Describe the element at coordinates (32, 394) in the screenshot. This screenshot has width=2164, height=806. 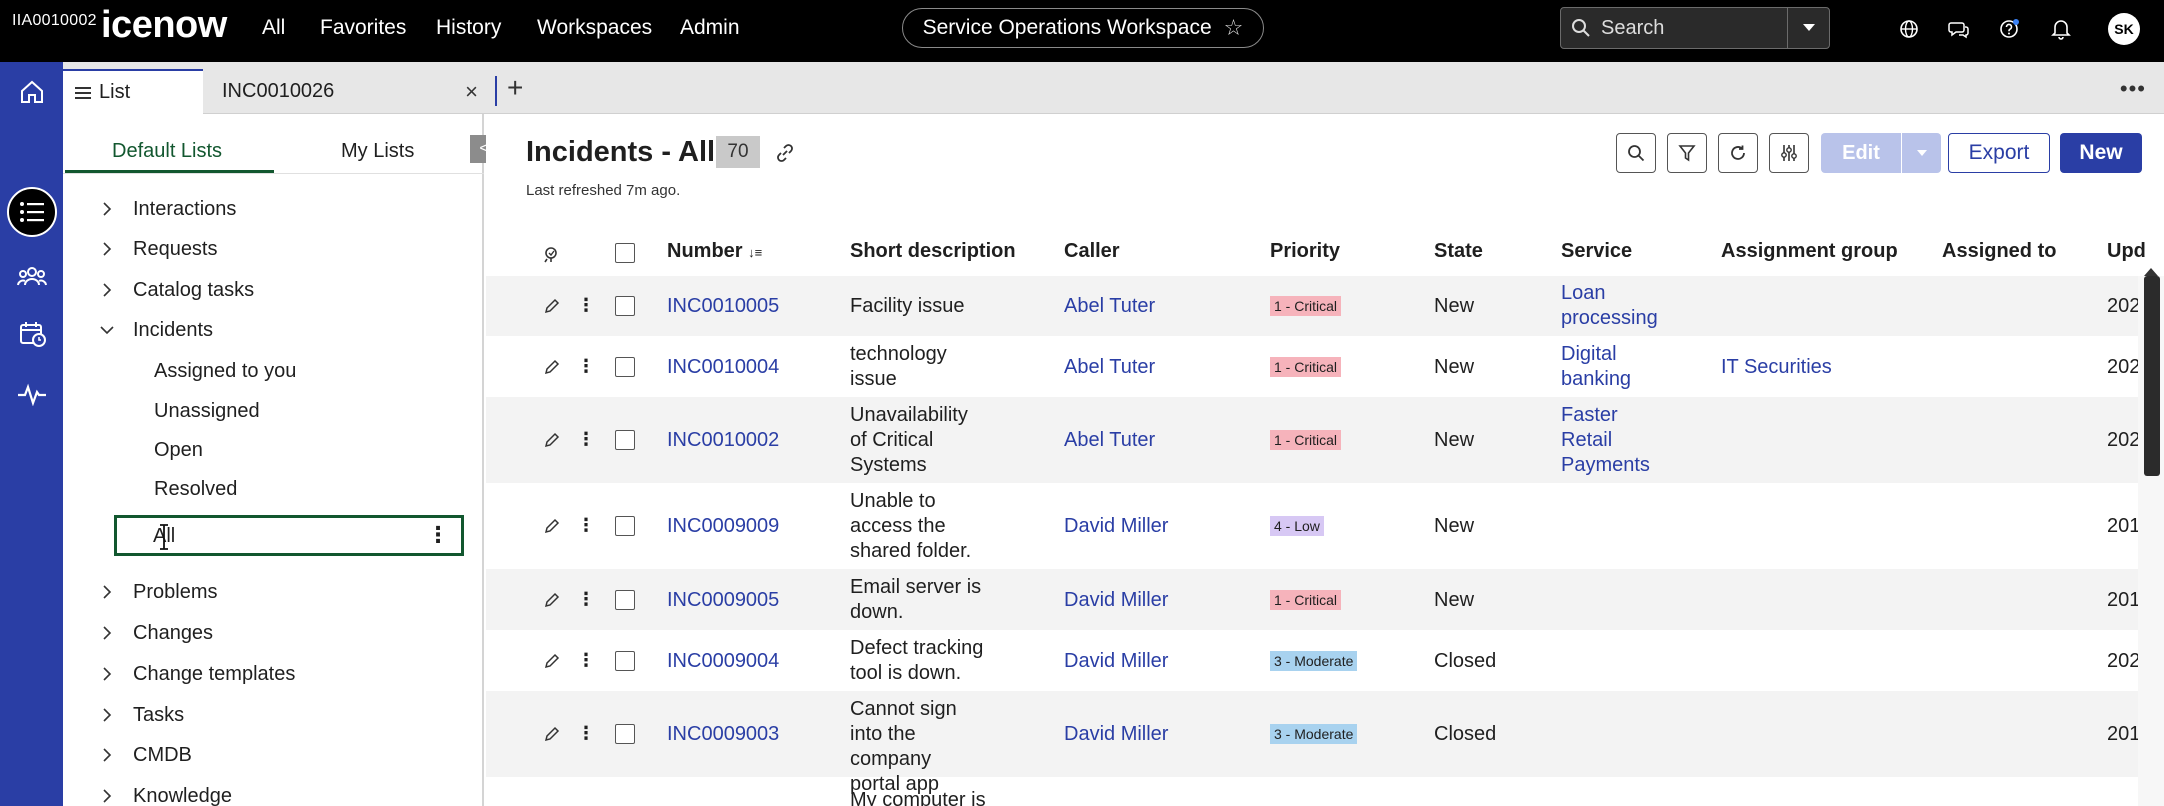
I see `activity-icon` at that location.